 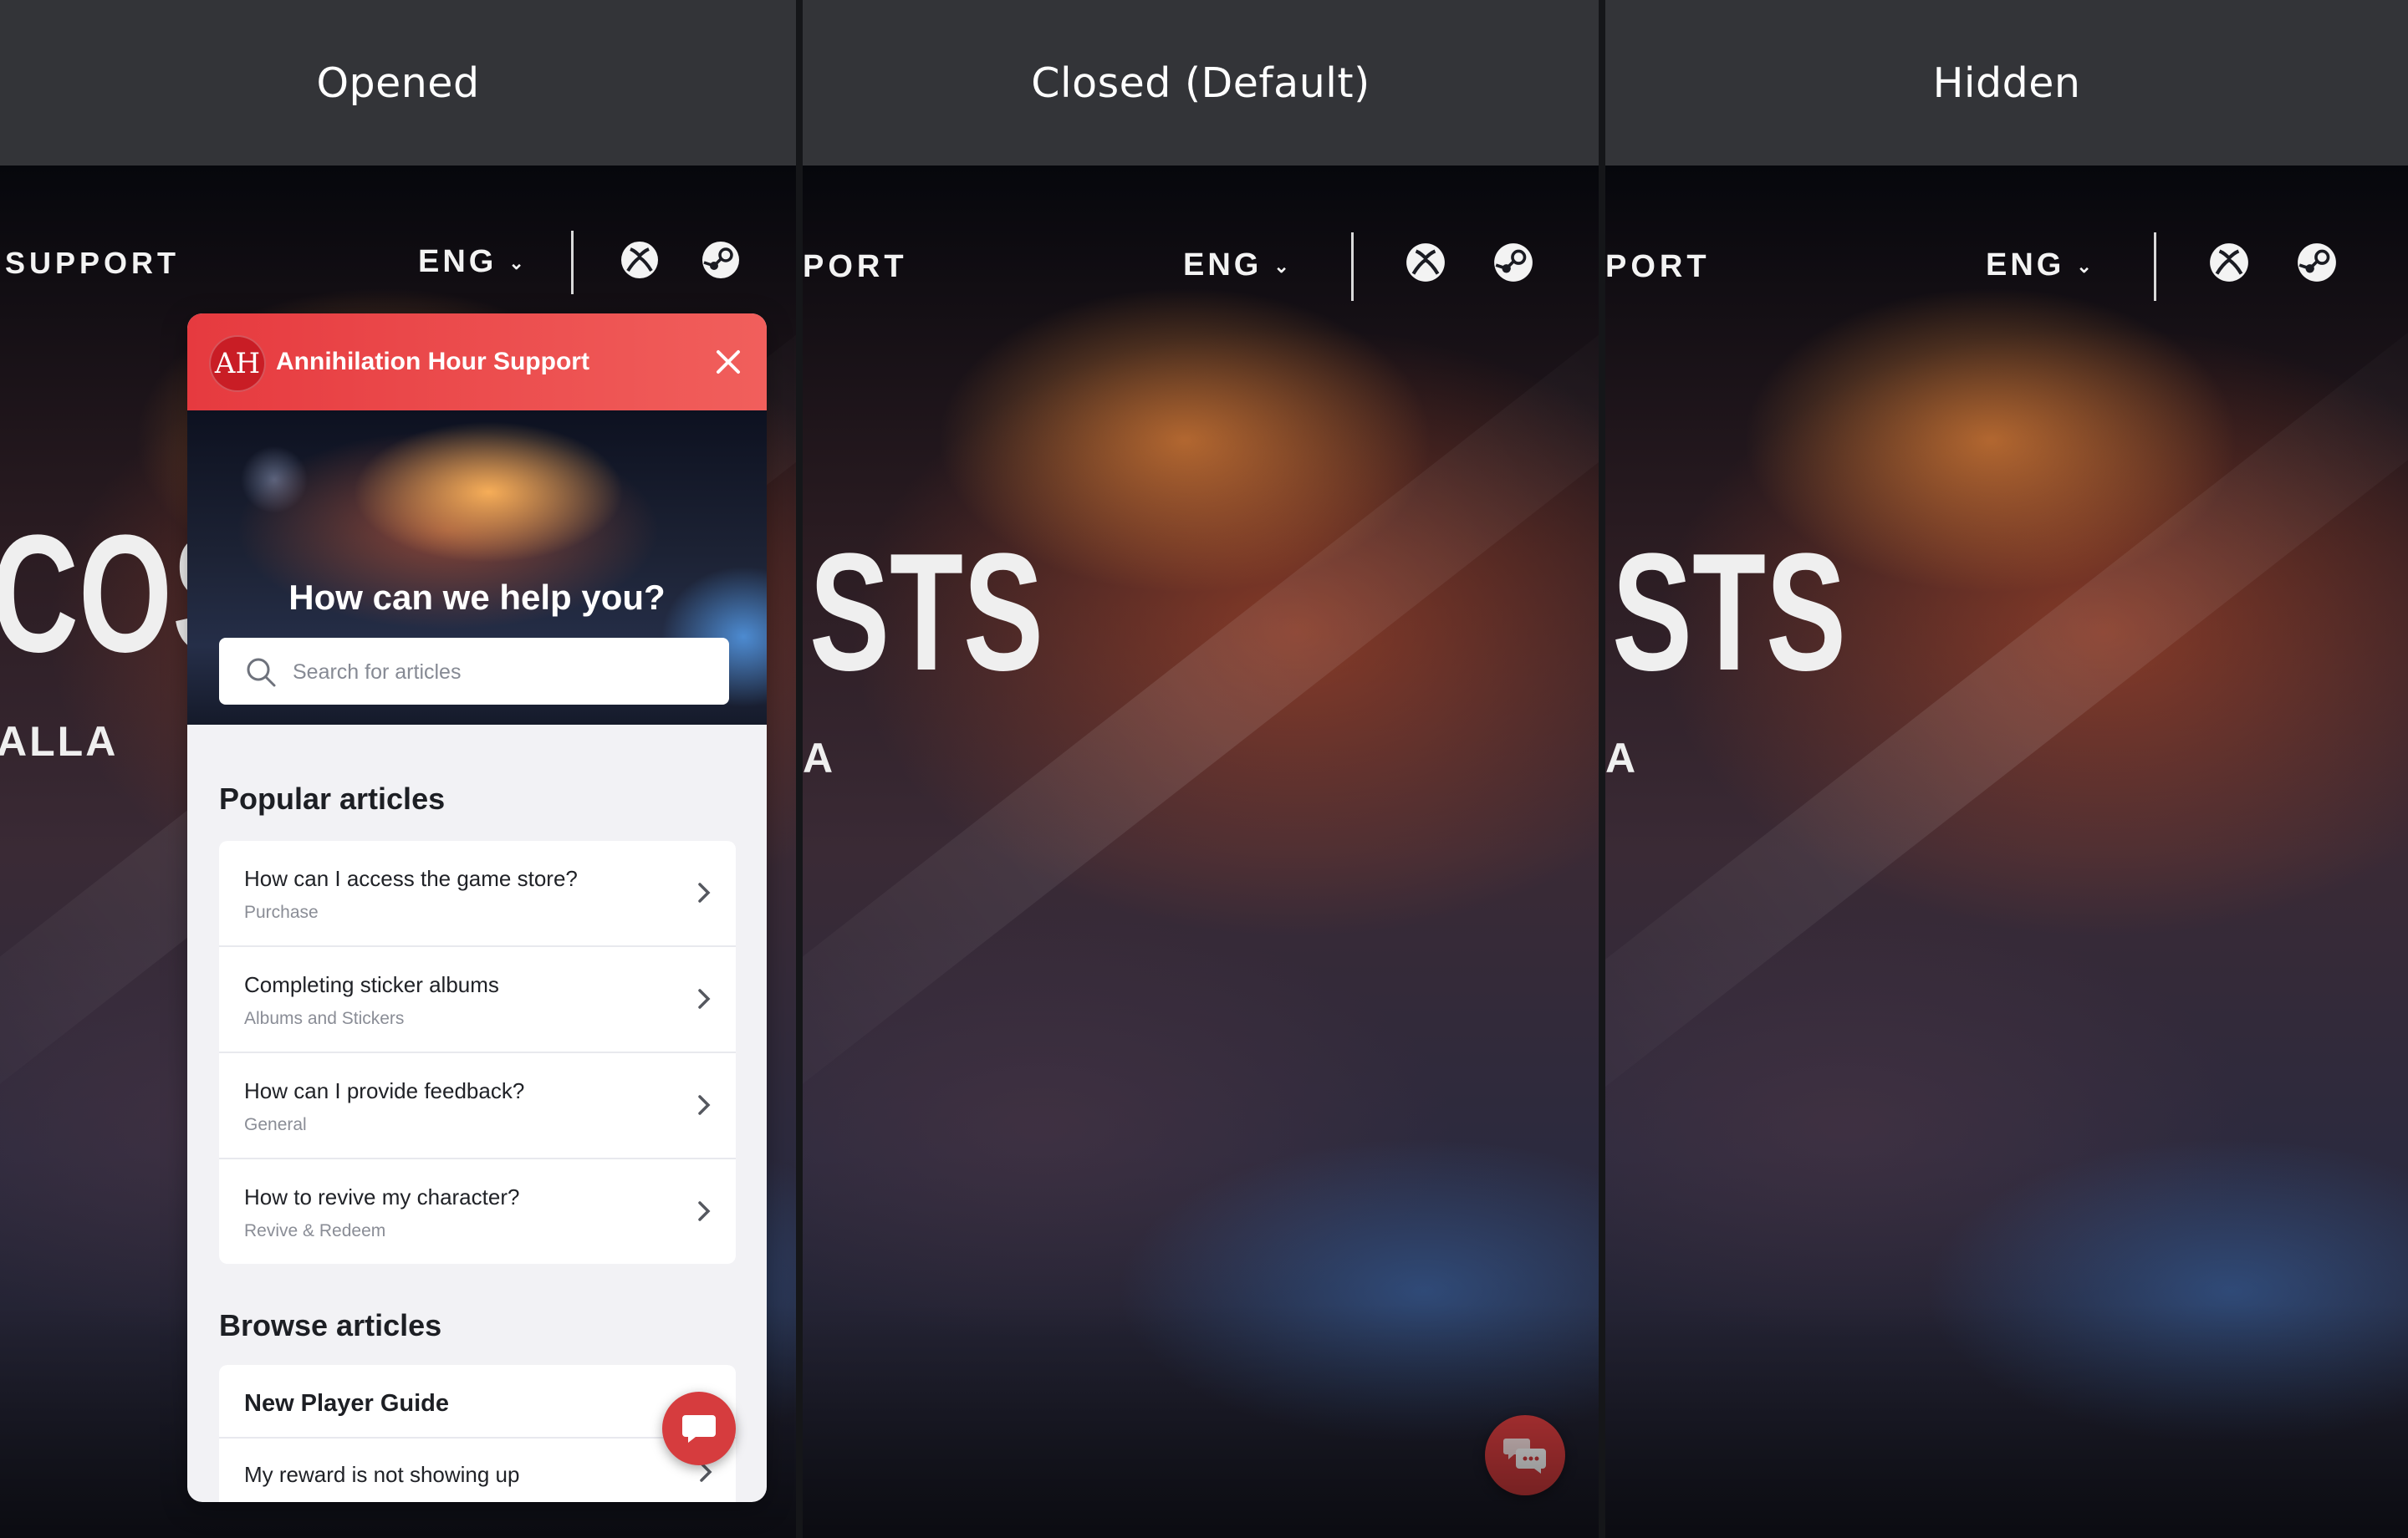 I want to click on column-title: Opened, so click(x=398, y=83).